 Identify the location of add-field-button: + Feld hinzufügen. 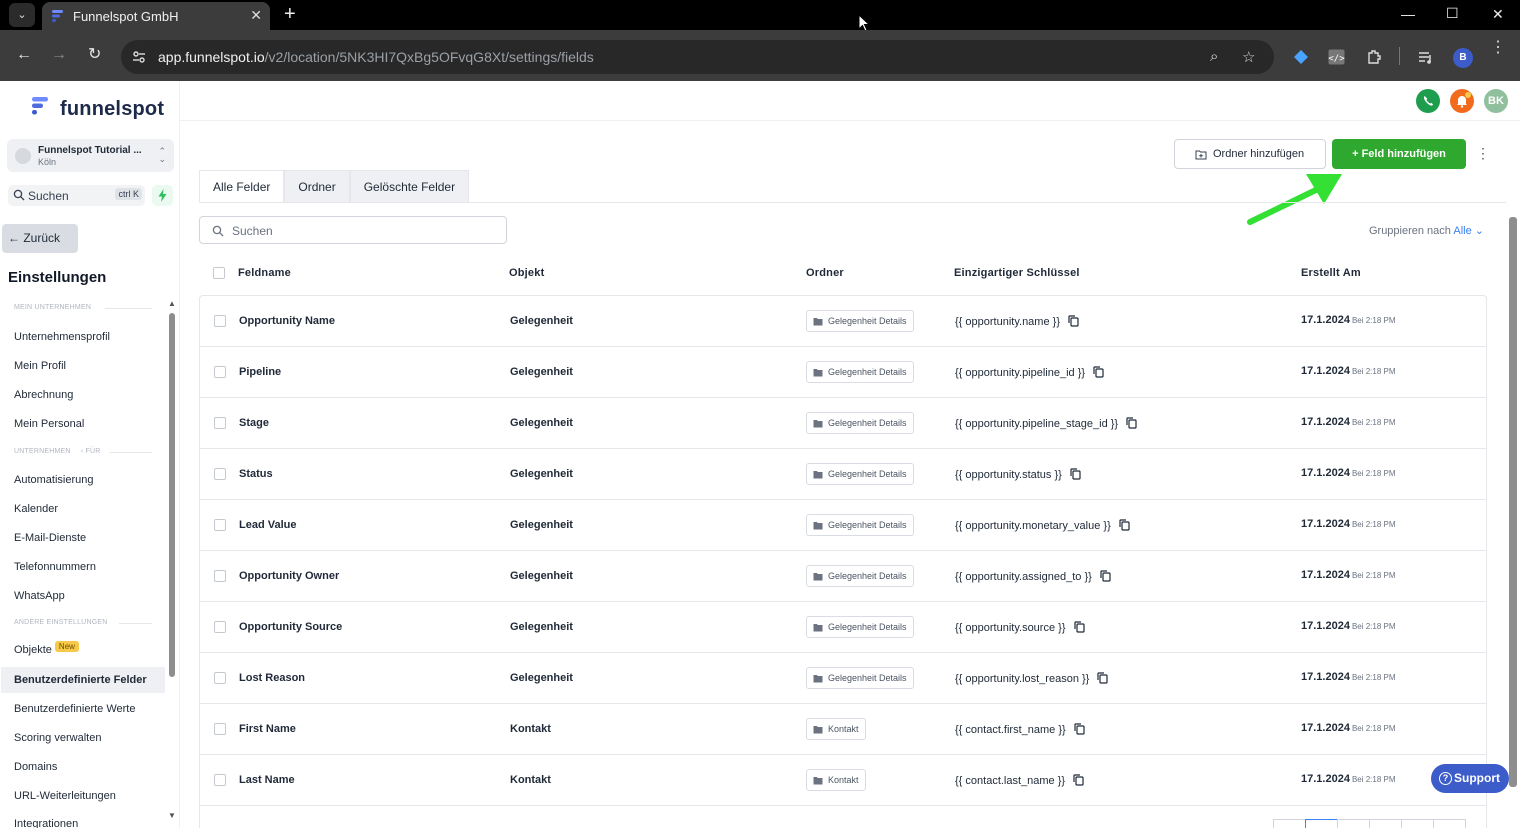
(1399, 154).